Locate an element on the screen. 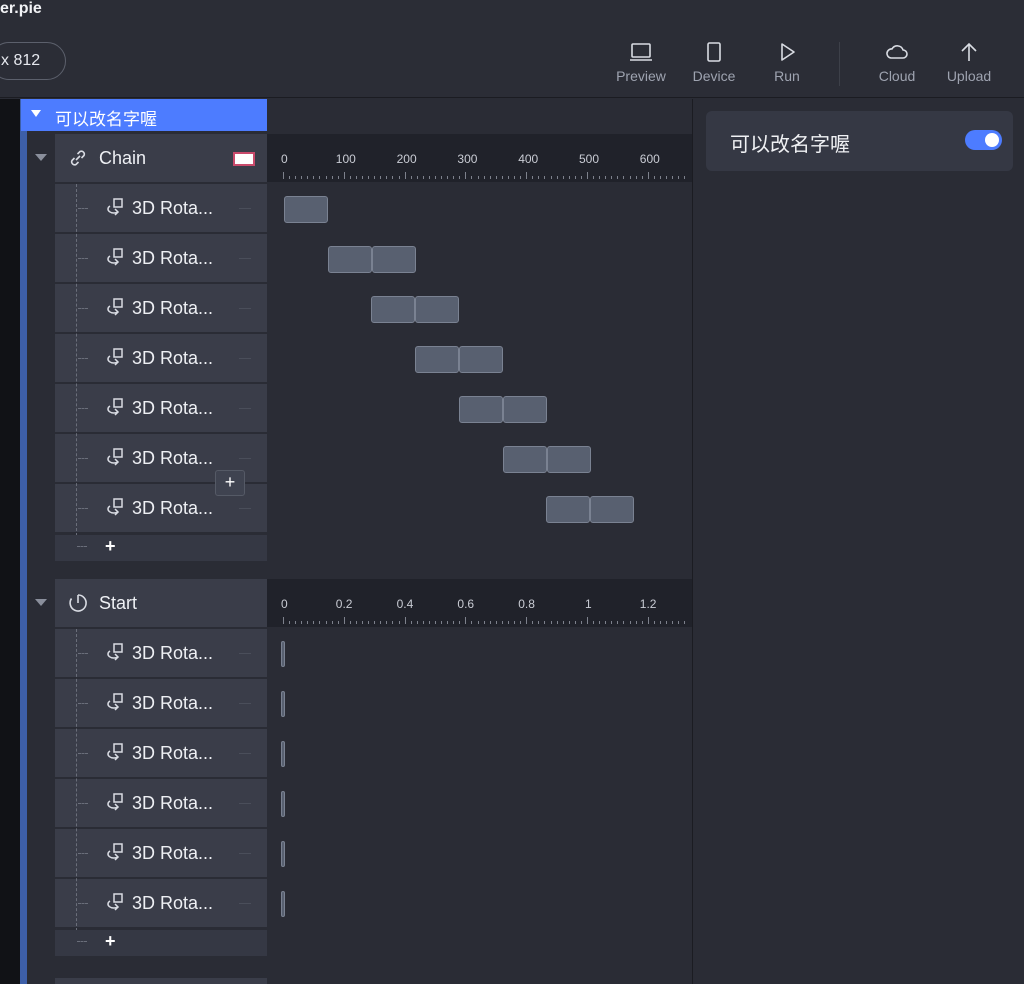  upload-button: Upload is located at coordinates (969, 65).